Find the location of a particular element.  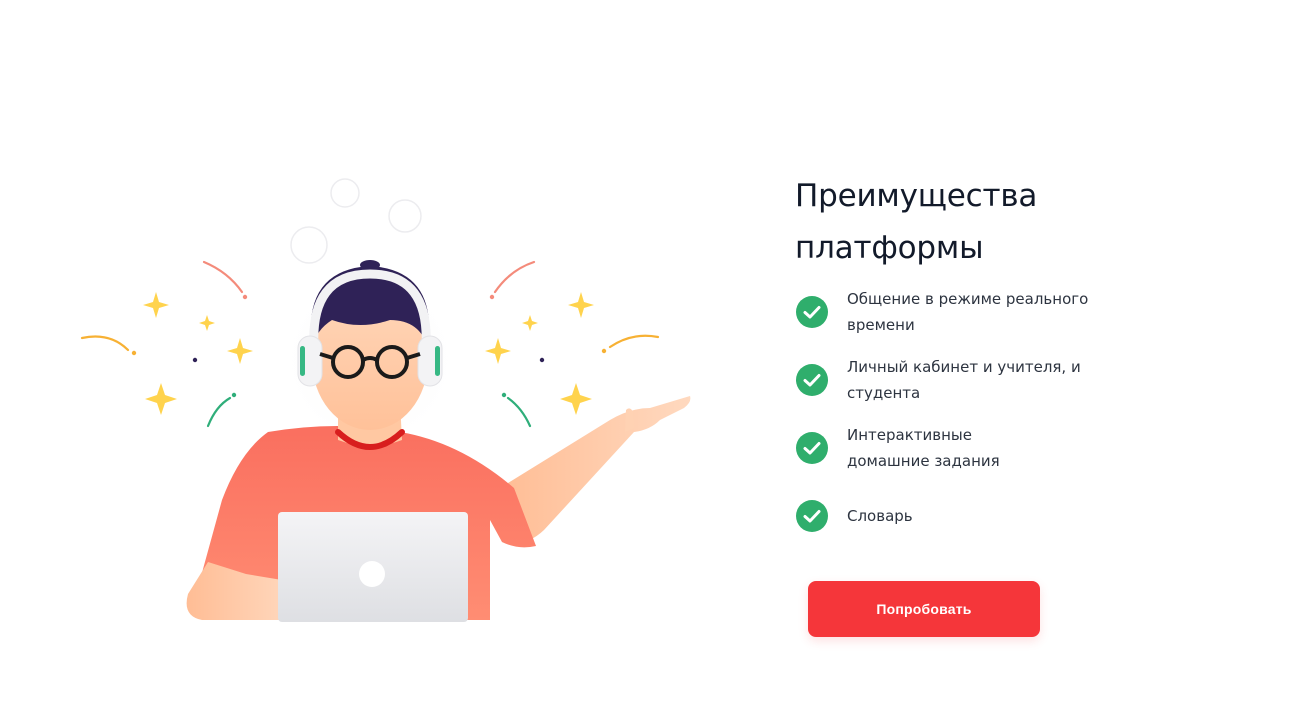

benefits-title: Преимущества платформы is located at coordinates (916, 222).